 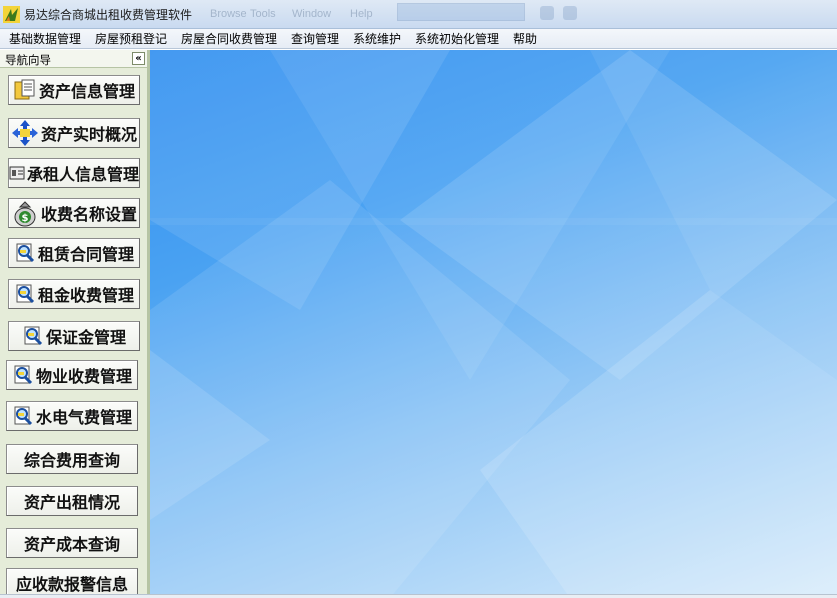 What do you see at coordinates (525, 39) in the screenshot?
I see `menu-help: 帮助` at bounding box center [525, 39].